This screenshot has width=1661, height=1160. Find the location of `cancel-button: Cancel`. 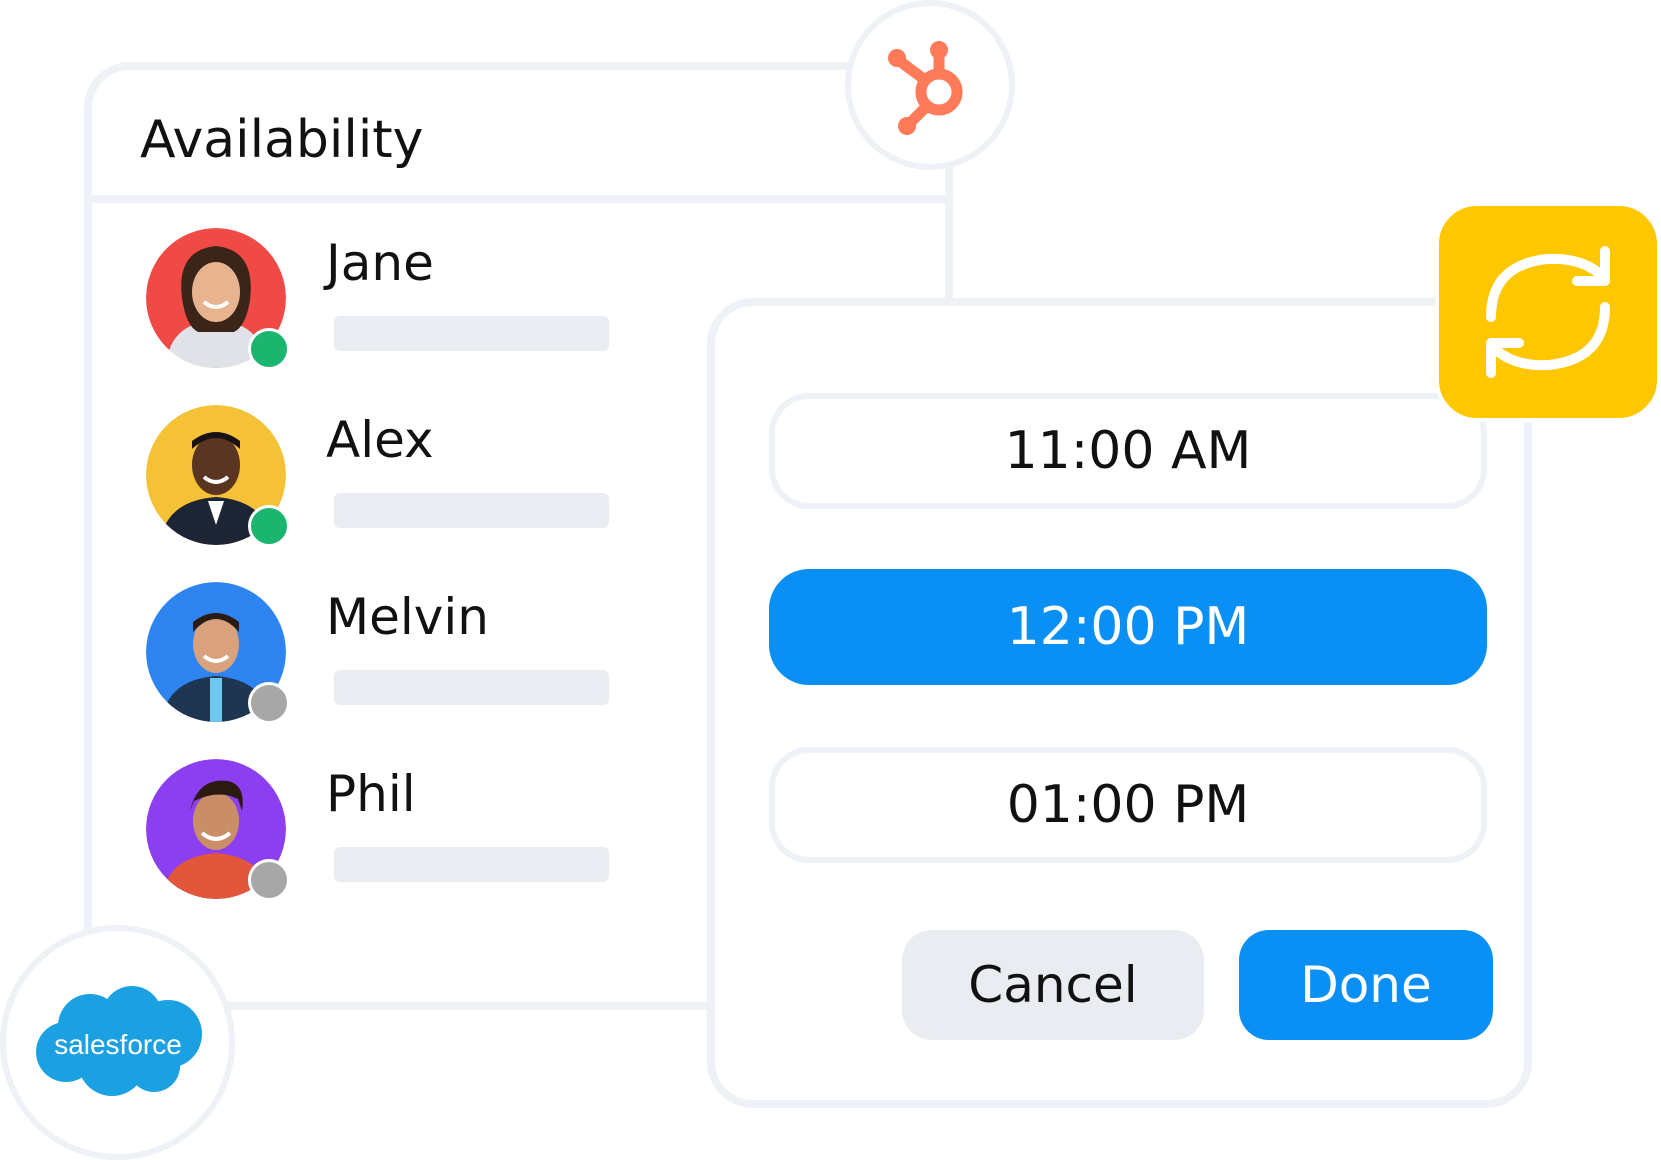

cancel-button: Cancel is located at coordinates (1053, 985).